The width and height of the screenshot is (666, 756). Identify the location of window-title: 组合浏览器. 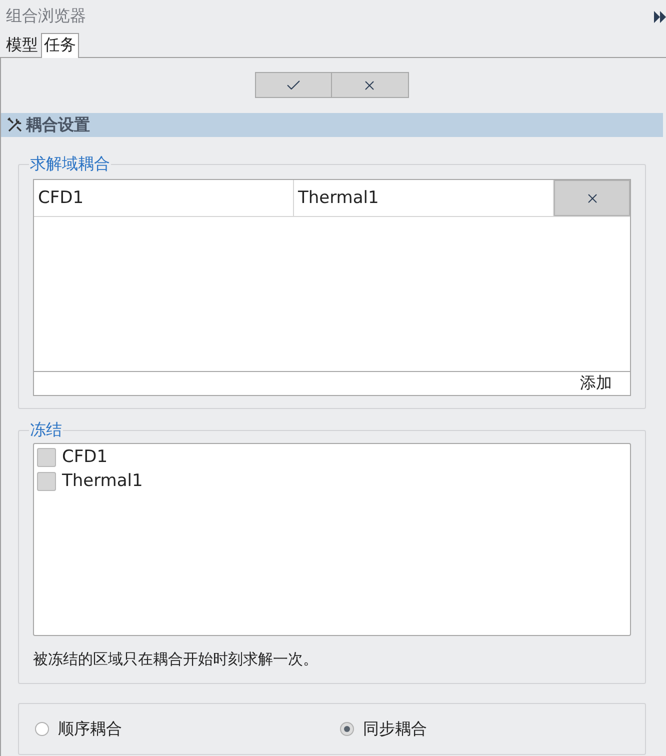
(46, 16).